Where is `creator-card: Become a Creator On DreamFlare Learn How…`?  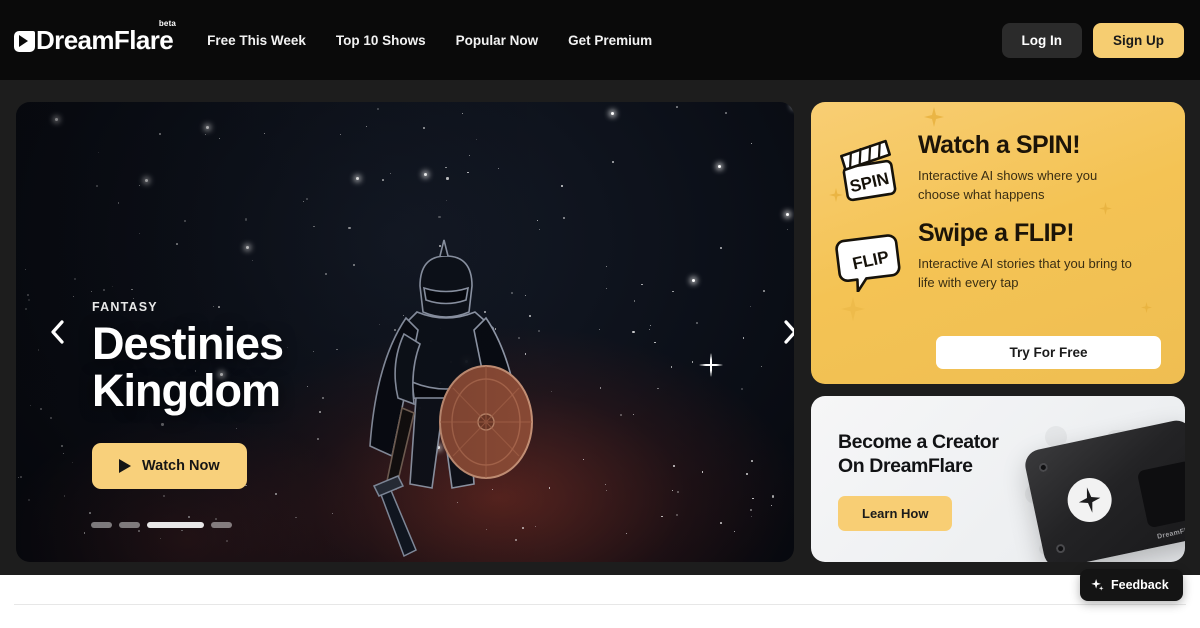
creator-card: Become a Creator On DreamFlare Learn How… is located at coordinates (998, 479).